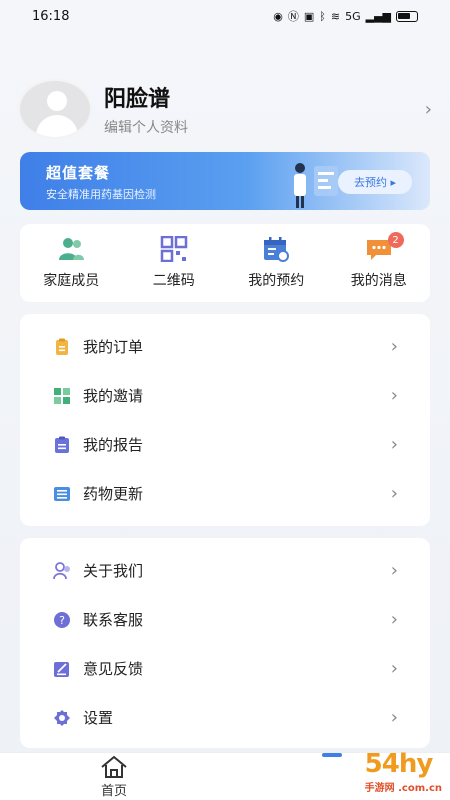 Image resolution: width=450 pixels, height=800 pixels. What do you see at coordinates (114, 766) in the screenshot?
I see `home-icon` at bounding box center [114, 766].